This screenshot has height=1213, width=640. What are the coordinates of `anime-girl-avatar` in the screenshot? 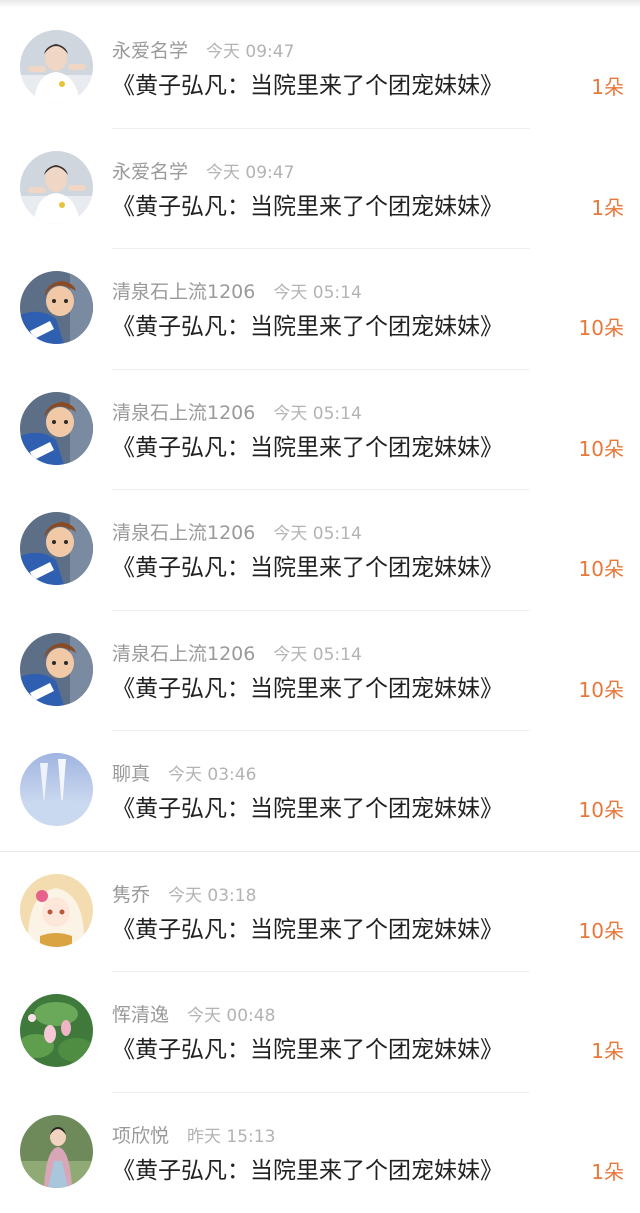 It's located at (56, 910).